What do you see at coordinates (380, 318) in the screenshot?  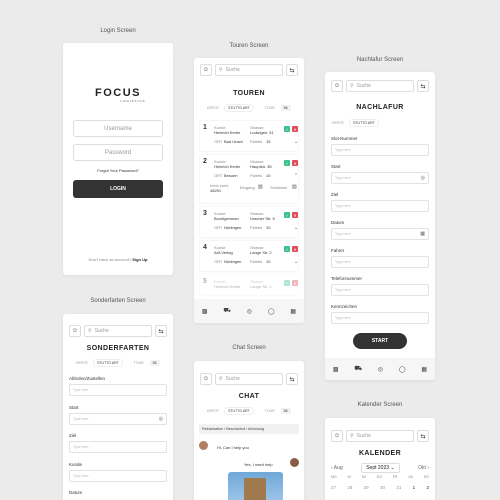 I see `kennzeichen-input: Type here` at bounding box center [380, 318].